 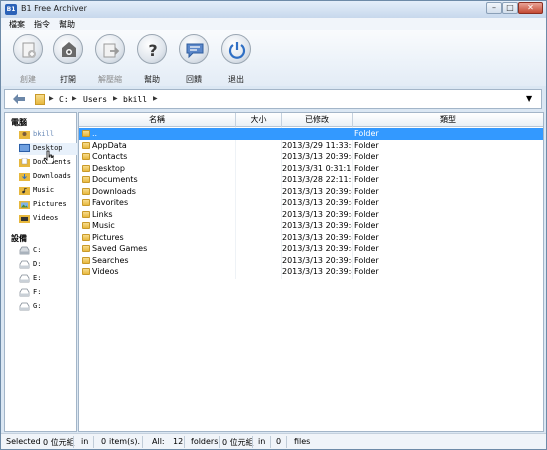 I want to click on status-selected-size: 0 位元組, so click(x=59, y=442).